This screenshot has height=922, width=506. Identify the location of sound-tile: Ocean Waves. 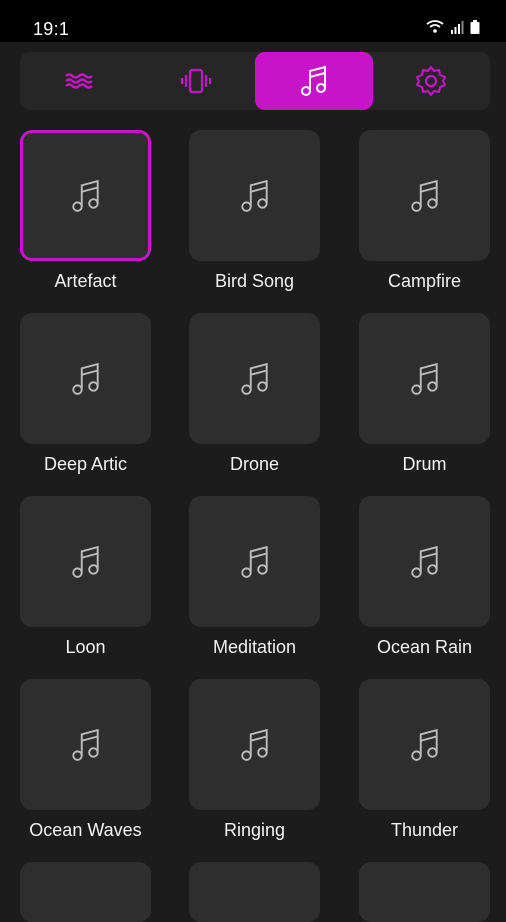
(85, 759).